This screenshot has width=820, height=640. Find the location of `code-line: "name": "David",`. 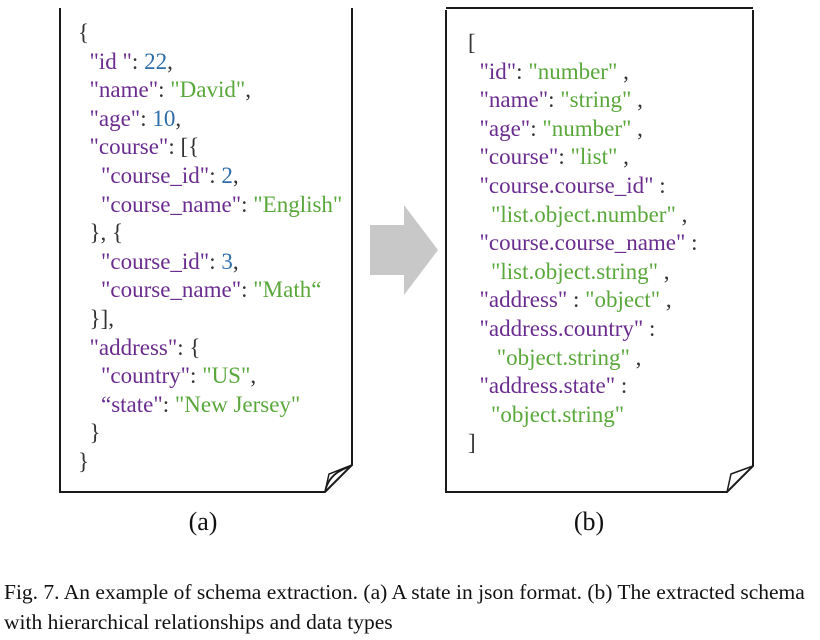

code-line: "name": "David", is located at coordinates (210, 90).